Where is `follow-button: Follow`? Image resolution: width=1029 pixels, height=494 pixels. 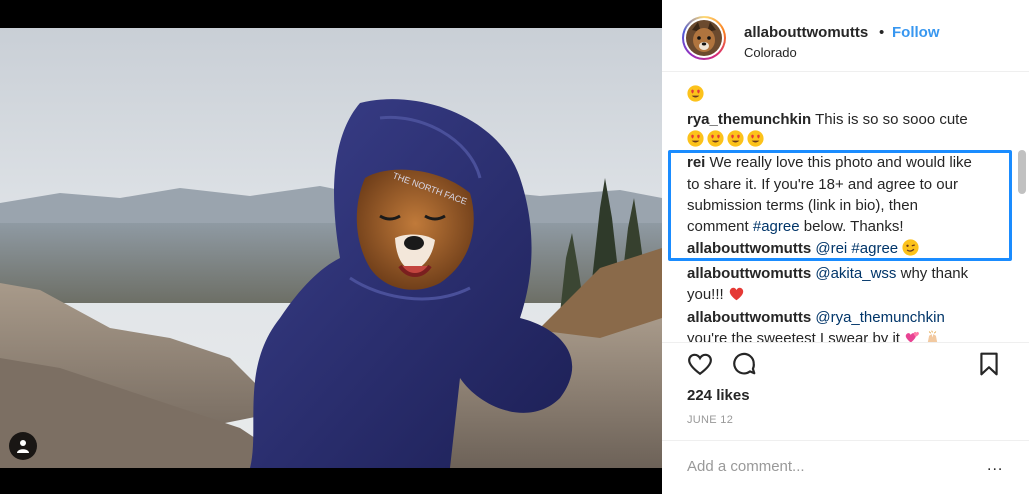 follow-button: Follow is located at coordinates (916, 32).